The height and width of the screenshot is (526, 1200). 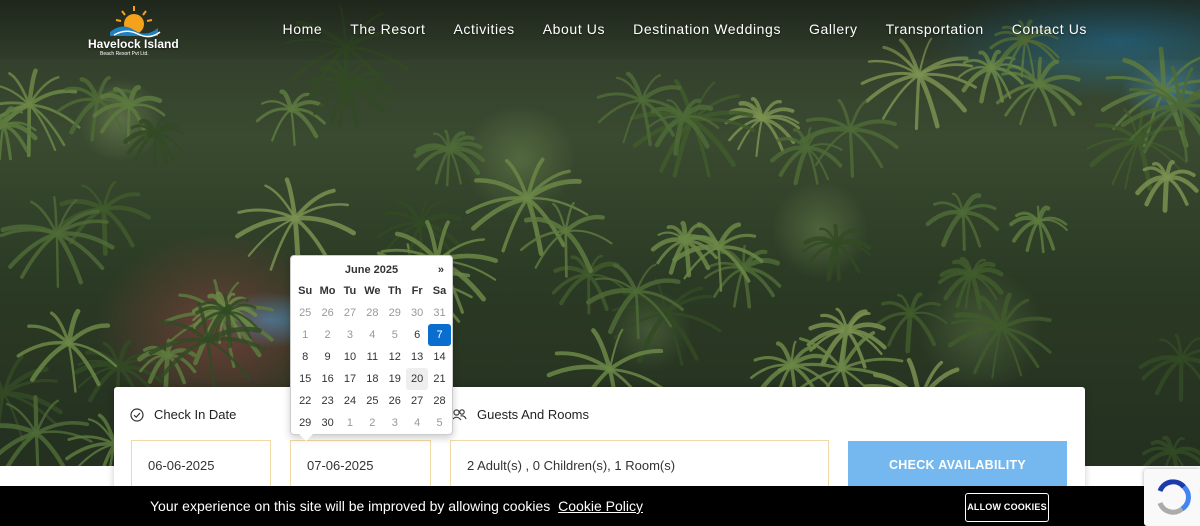 What do you see at coordinates (707, 29) in the screenshot?
I see `nav-destination-weddings: Destination Weddings` at bounding box center [707, 29].